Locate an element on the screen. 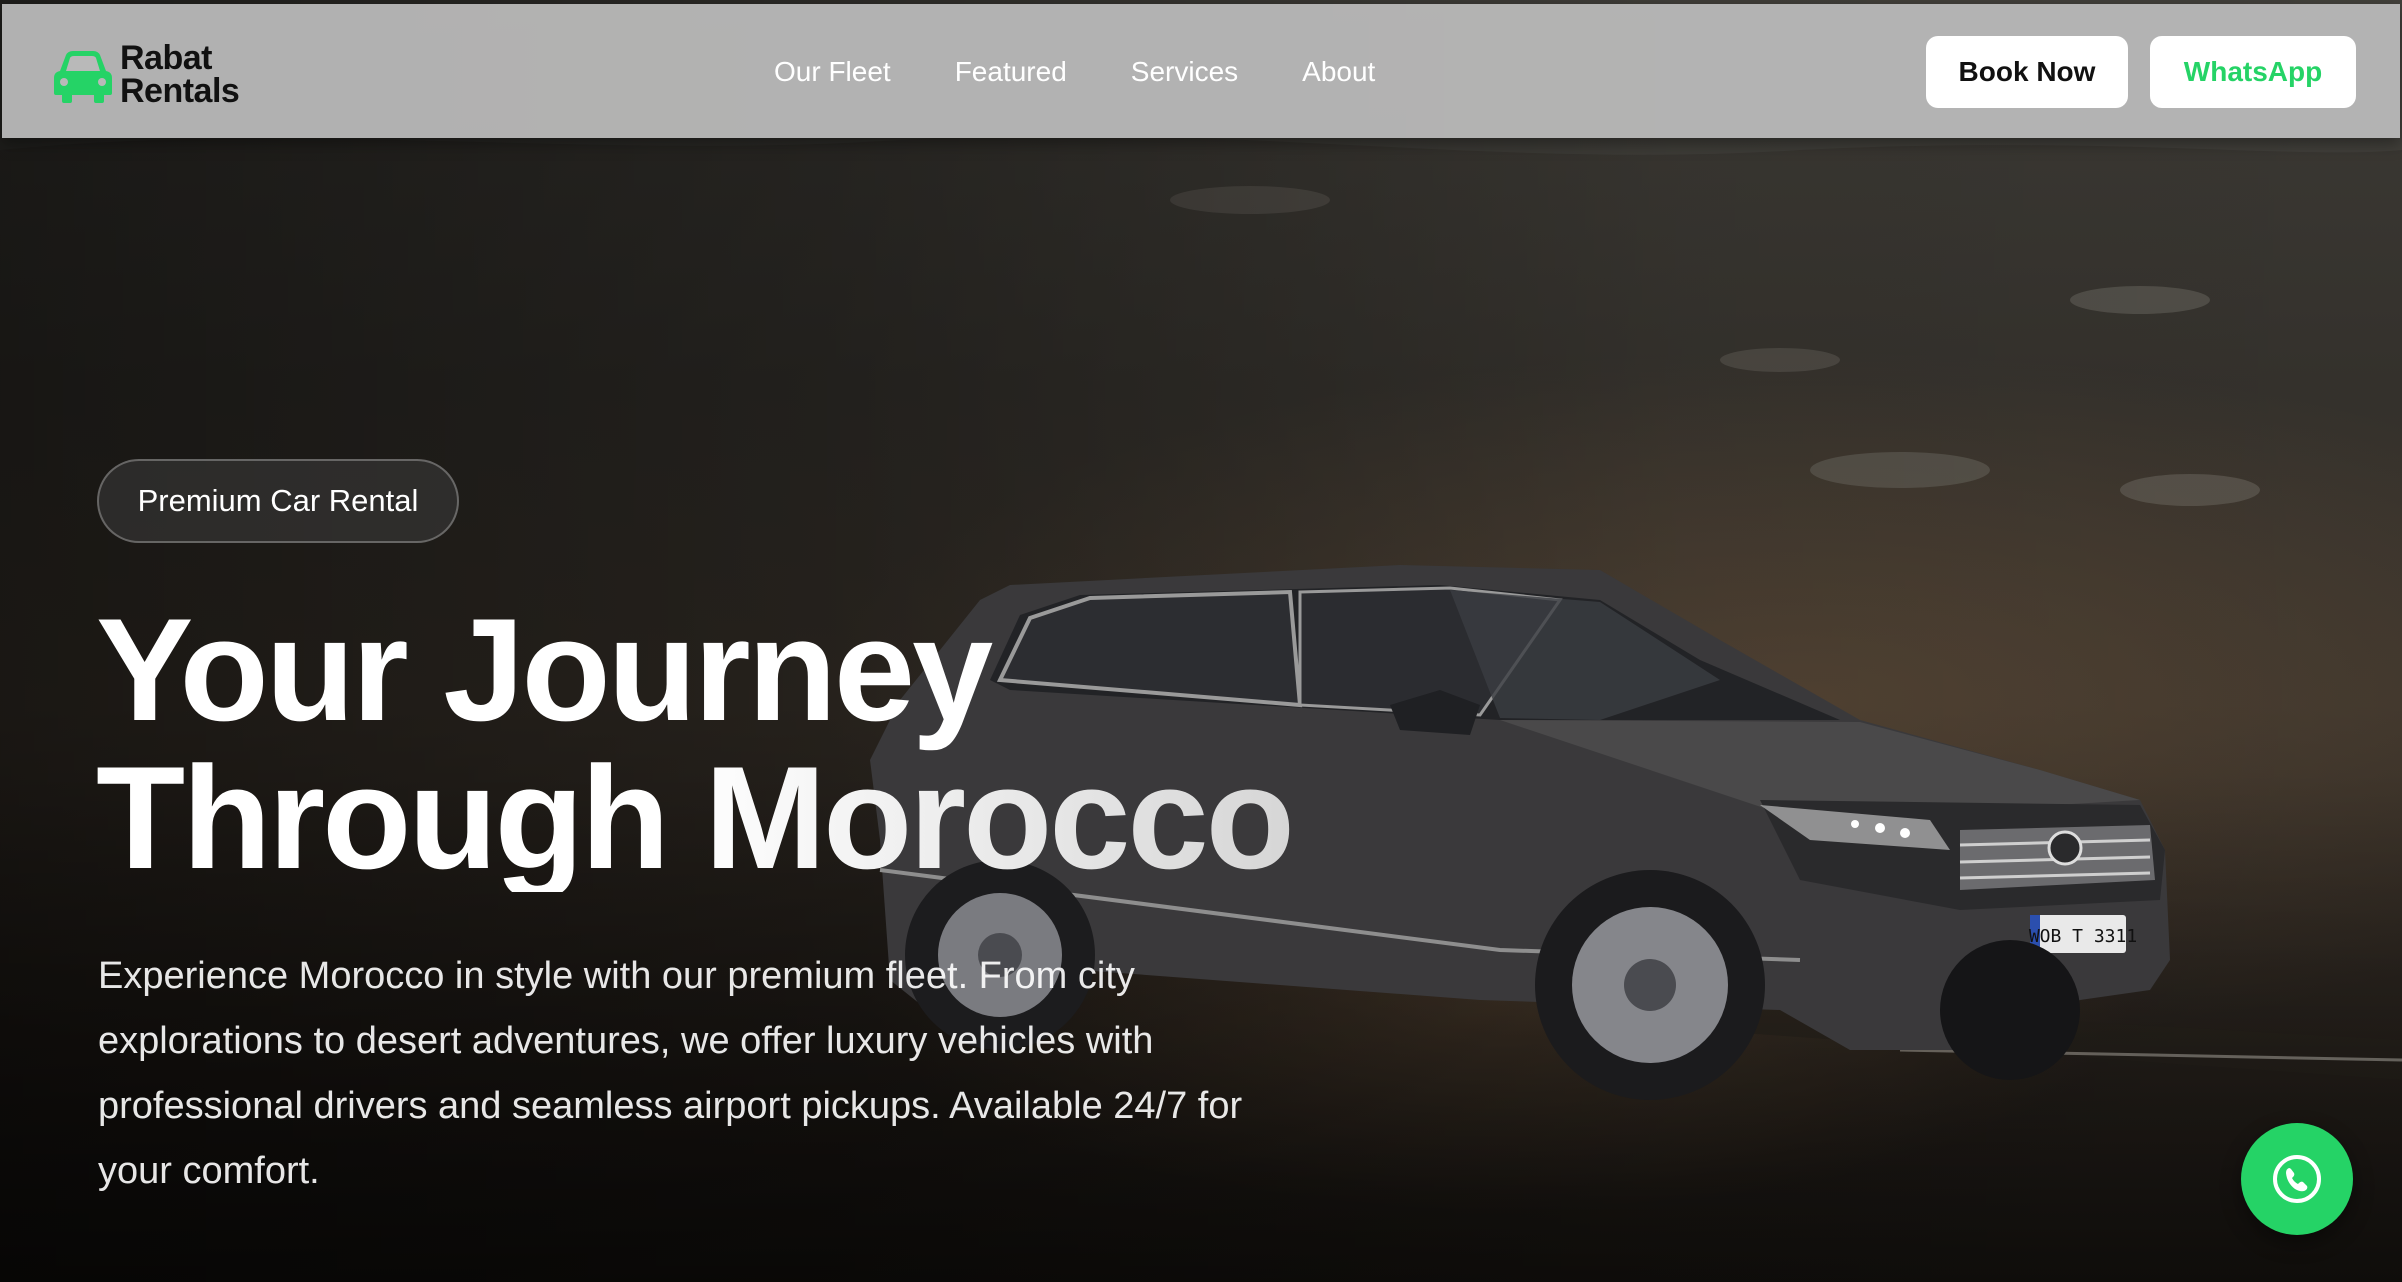 This screenshot has width=2402, height=1282. nav-link-services: Services is located at coordinates (1184, 72).